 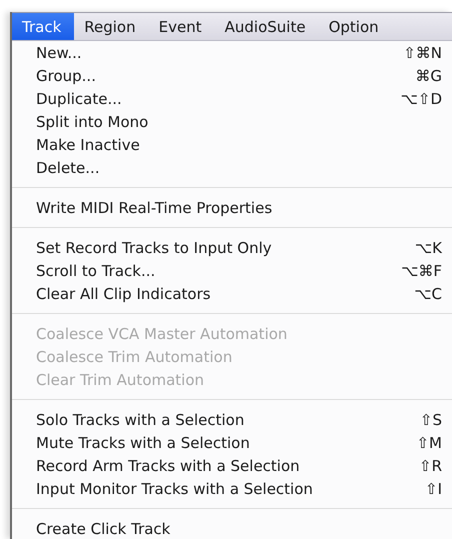 I want to click on menu-item: Group... ⌘G, so click(x=232, y=75).